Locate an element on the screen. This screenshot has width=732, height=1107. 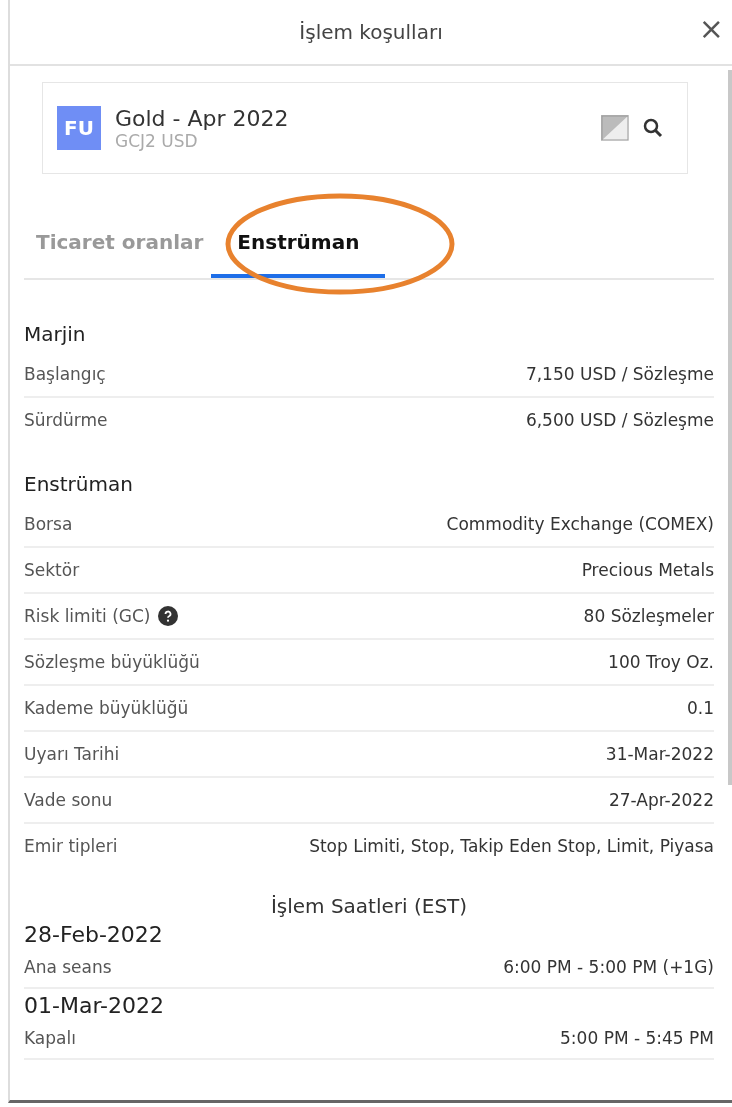
field-label: Risk limiti (GC) is located at coordinates (87, 616).